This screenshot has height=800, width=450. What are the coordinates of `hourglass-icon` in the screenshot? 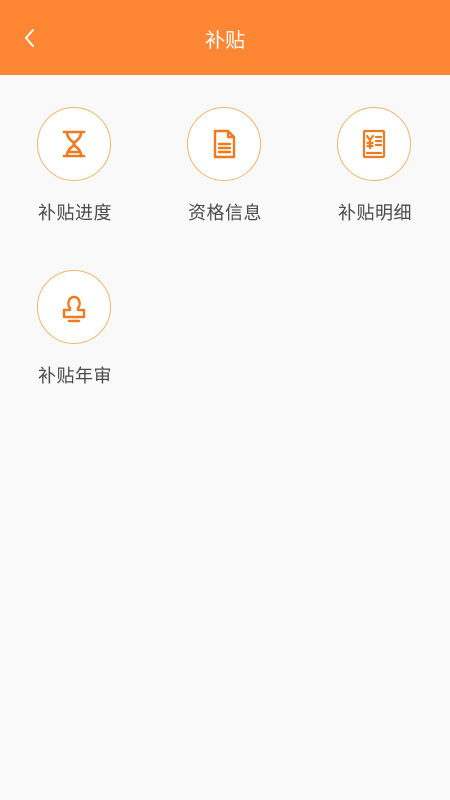 It's located at (74, 144).